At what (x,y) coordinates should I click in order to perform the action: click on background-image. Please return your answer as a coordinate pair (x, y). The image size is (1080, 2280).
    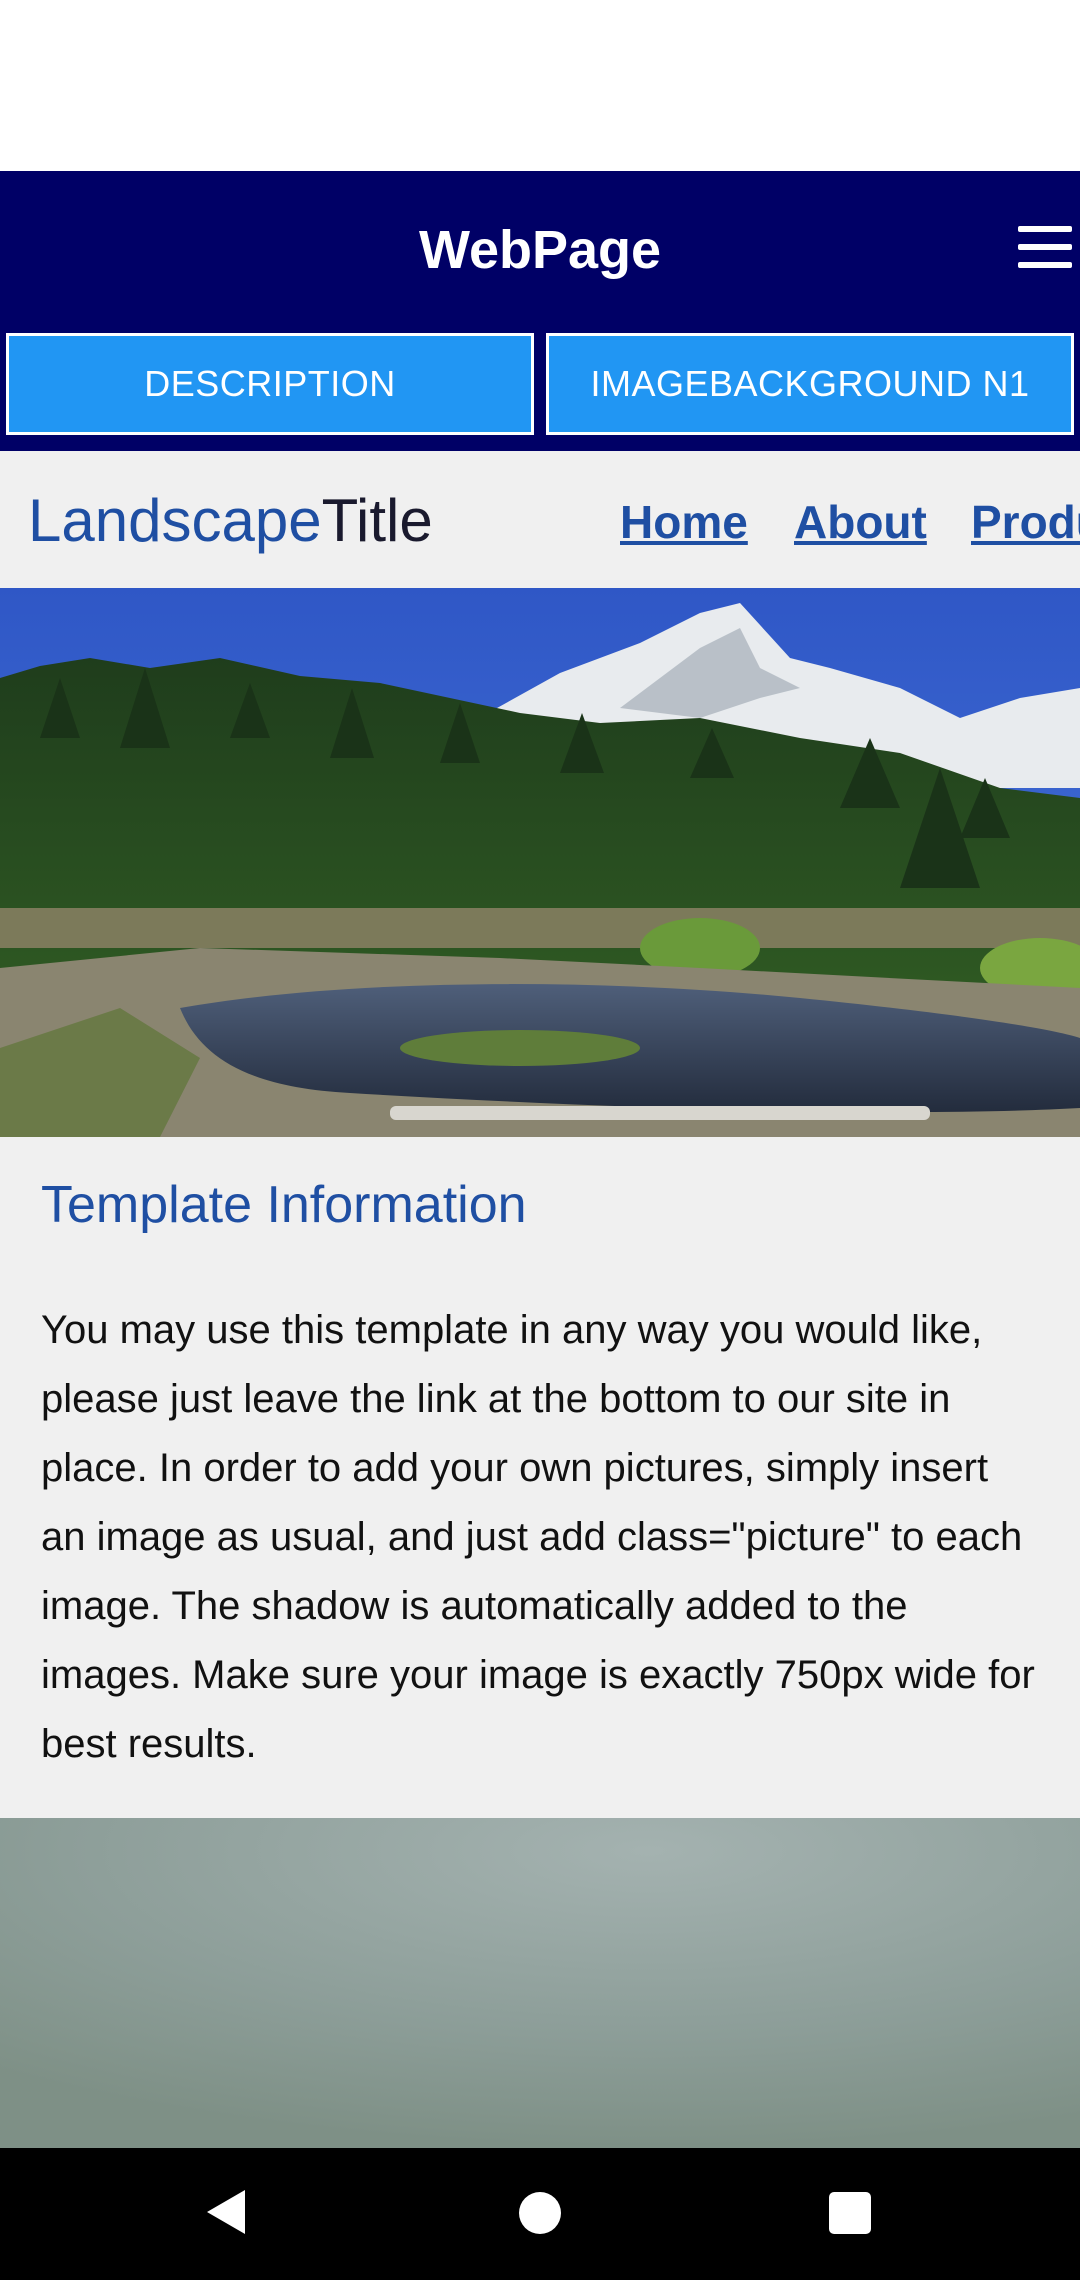
    Looking at the image, I should click on (540, 1983).